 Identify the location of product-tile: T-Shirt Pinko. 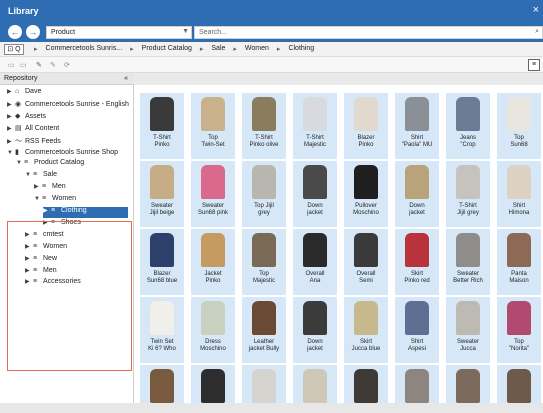
(162, 126).